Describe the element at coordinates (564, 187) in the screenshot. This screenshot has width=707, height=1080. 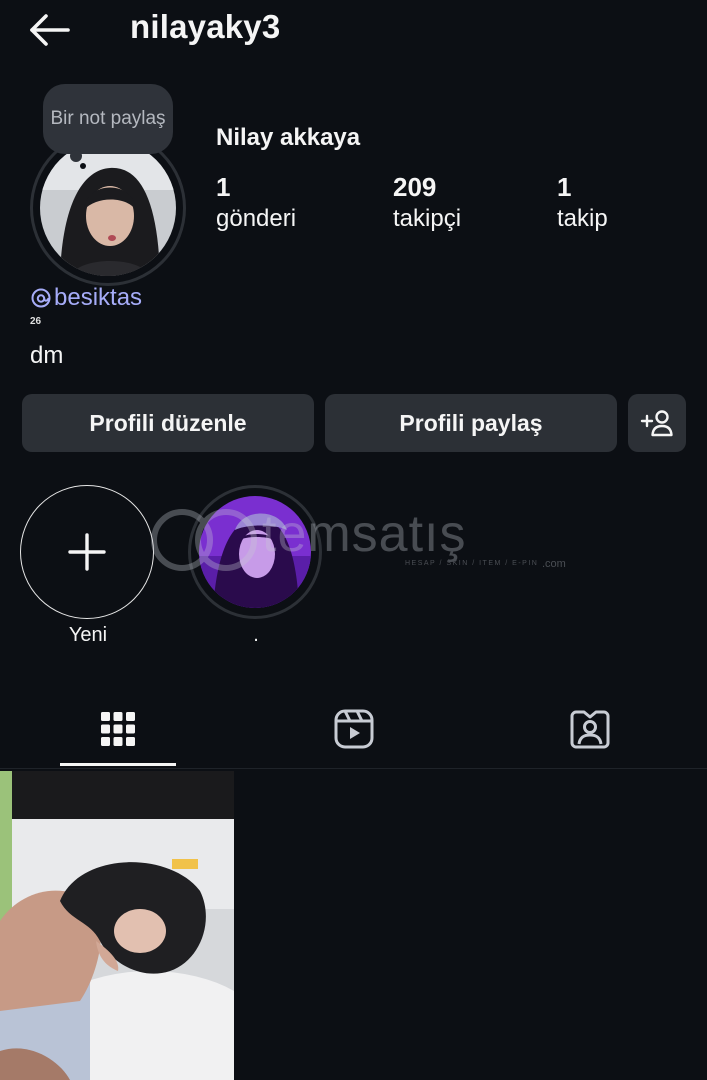
I see `stat-following-value: 1` at that location.